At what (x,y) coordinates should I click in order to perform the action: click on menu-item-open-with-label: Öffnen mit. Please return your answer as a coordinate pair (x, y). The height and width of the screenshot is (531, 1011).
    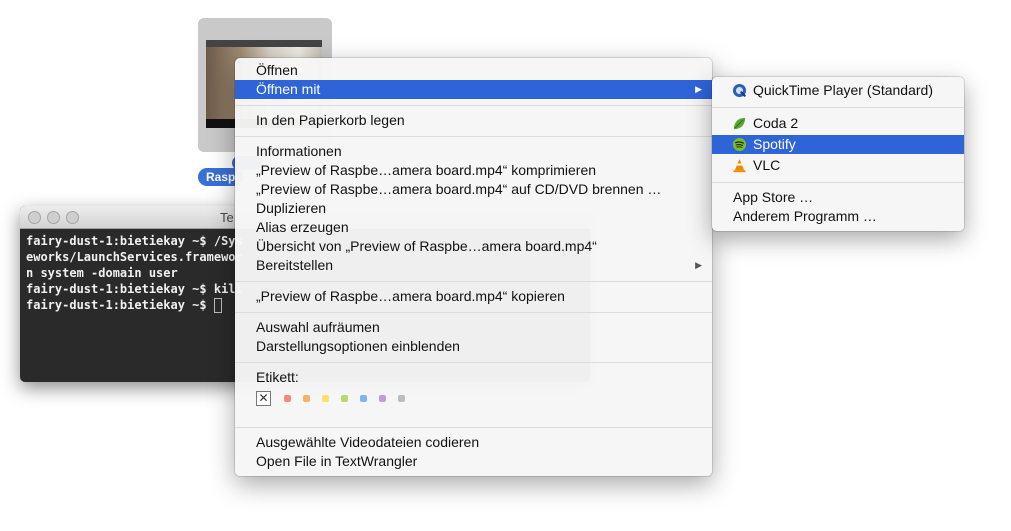
    Looking at the image, I should click on (288, 89).